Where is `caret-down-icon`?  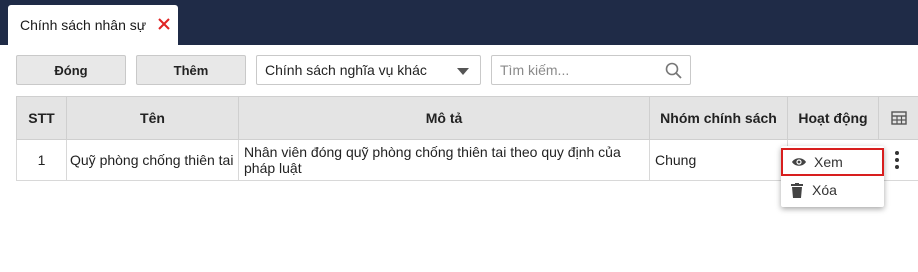
caret-down-icon is located at coordinates (463, 71).